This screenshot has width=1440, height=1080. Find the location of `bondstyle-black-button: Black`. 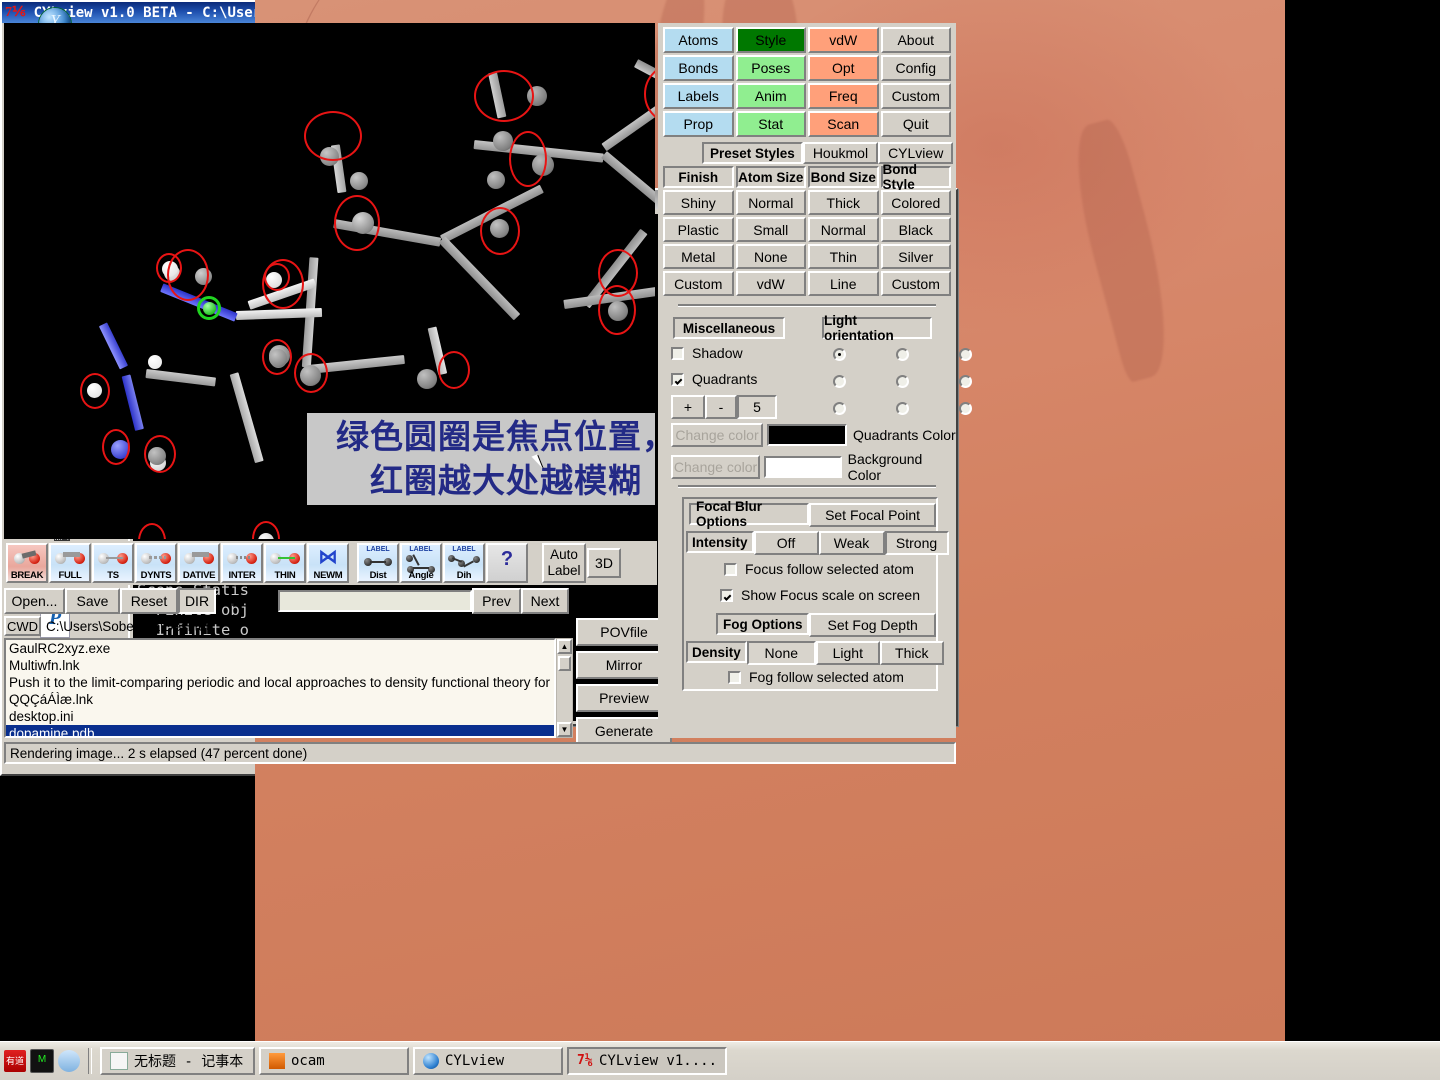

bondstyle-black-button: Black is located at coordinates (915, 229).